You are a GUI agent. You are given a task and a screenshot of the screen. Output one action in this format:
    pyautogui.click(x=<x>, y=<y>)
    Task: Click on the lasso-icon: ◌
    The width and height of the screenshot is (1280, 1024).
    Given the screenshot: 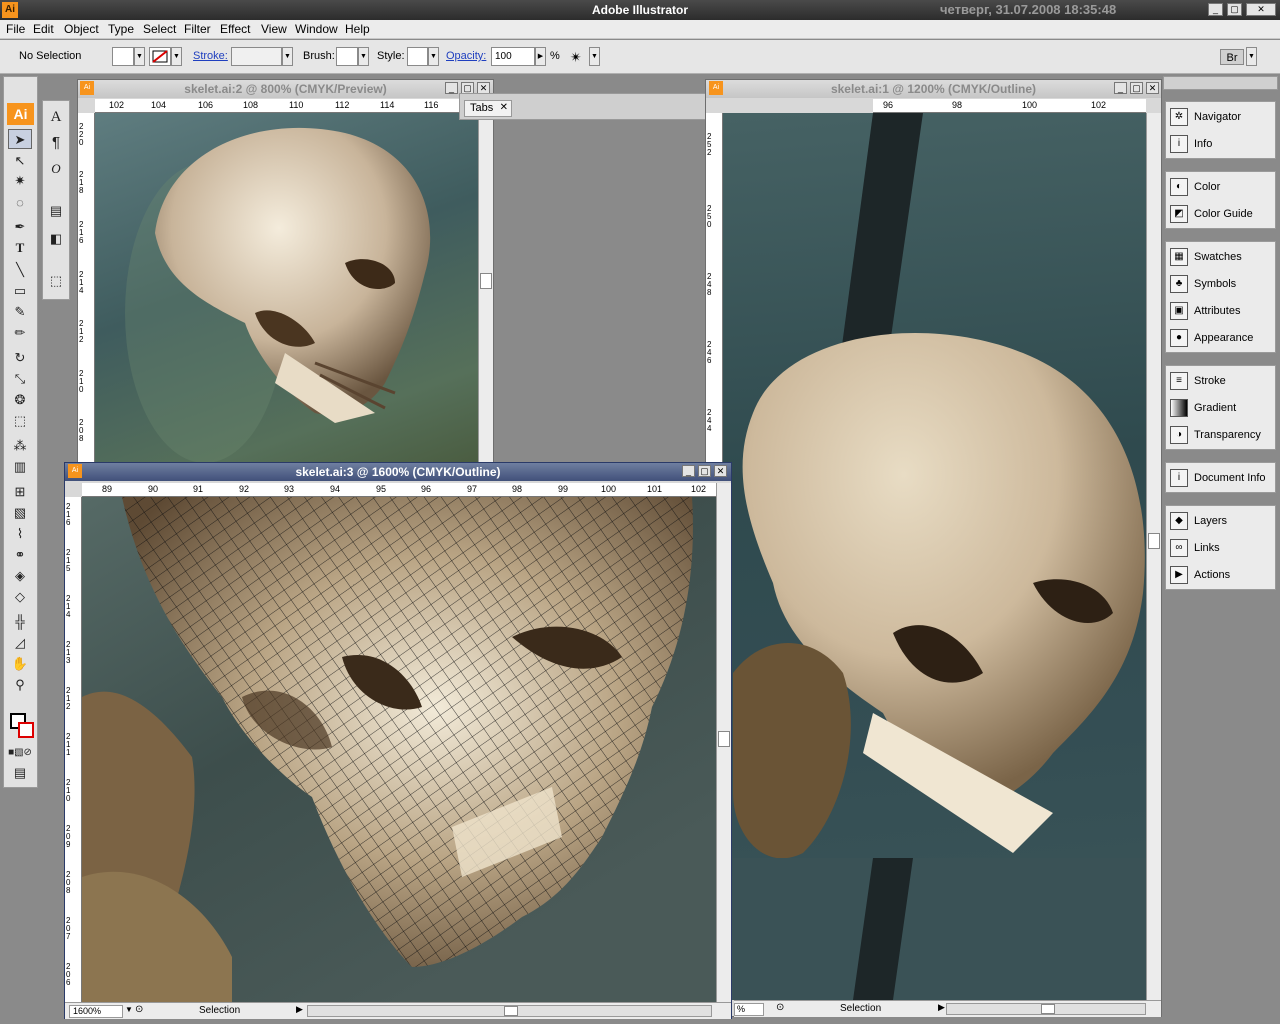 What is the action you would take?
    pyautogui.click(x=20, y=203)
    